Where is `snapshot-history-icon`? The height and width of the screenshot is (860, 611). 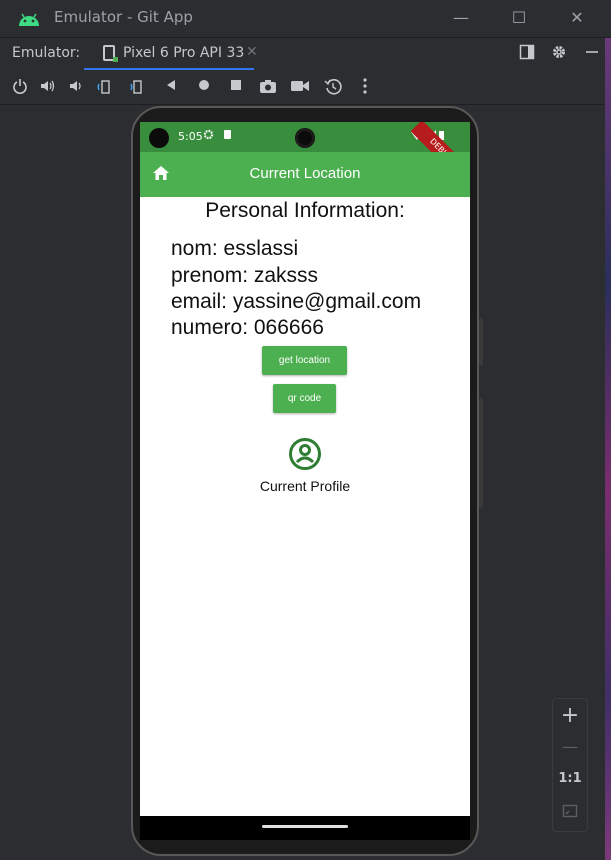
snapshot-history-icon is located at coordinates (333, 87).